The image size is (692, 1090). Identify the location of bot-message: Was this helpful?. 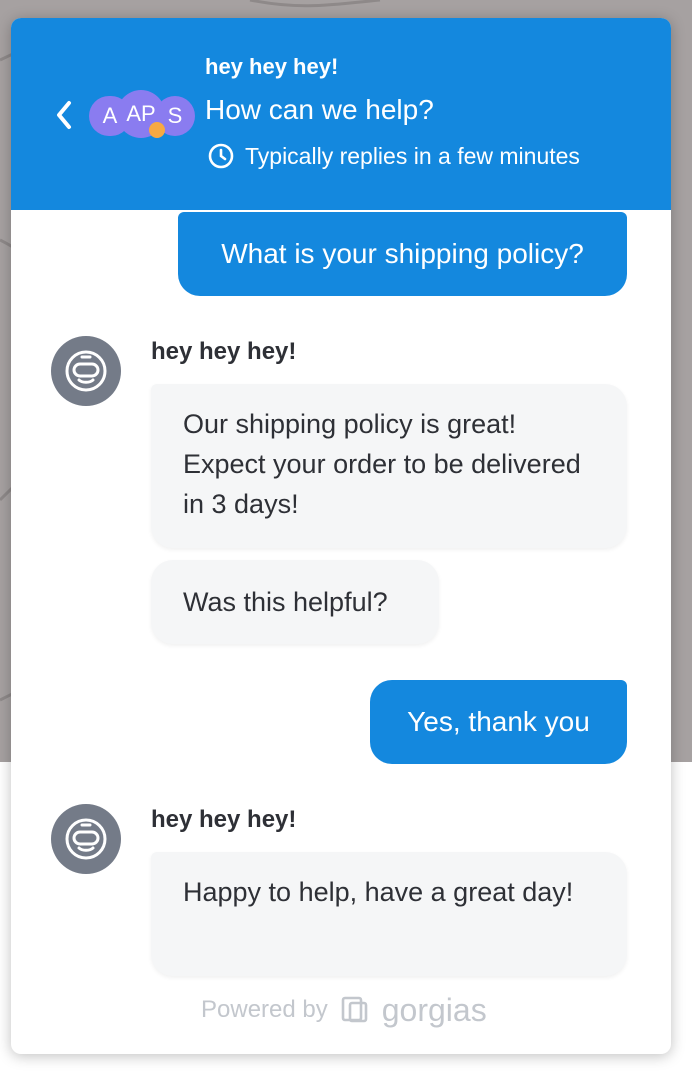
(295, 602).